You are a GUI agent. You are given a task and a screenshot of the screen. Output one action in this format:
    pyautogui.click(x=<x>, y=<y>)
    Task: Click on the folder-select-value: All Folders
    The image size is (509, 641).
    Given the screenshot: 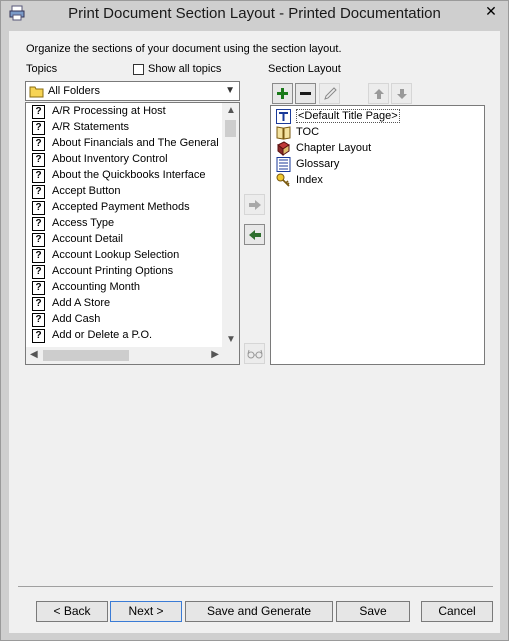 What is the action you would take?
    pyautogui.click(x=74, y=91)
    